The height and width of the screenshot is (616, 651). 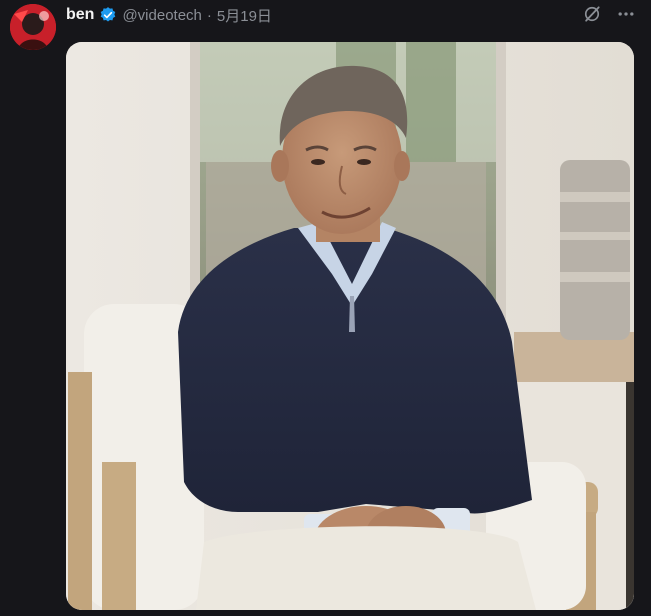 What do you see at coordinates (609, 14) in the screenshot?
I see `post-actions` at bounding box center [609, 14].